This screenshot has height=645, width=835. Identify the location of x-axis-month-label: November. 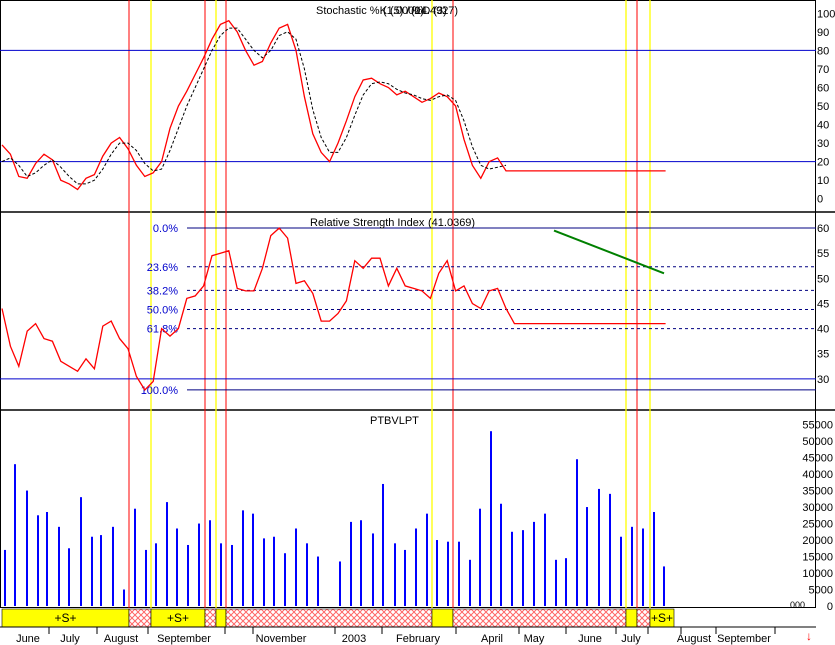
(281, 639).